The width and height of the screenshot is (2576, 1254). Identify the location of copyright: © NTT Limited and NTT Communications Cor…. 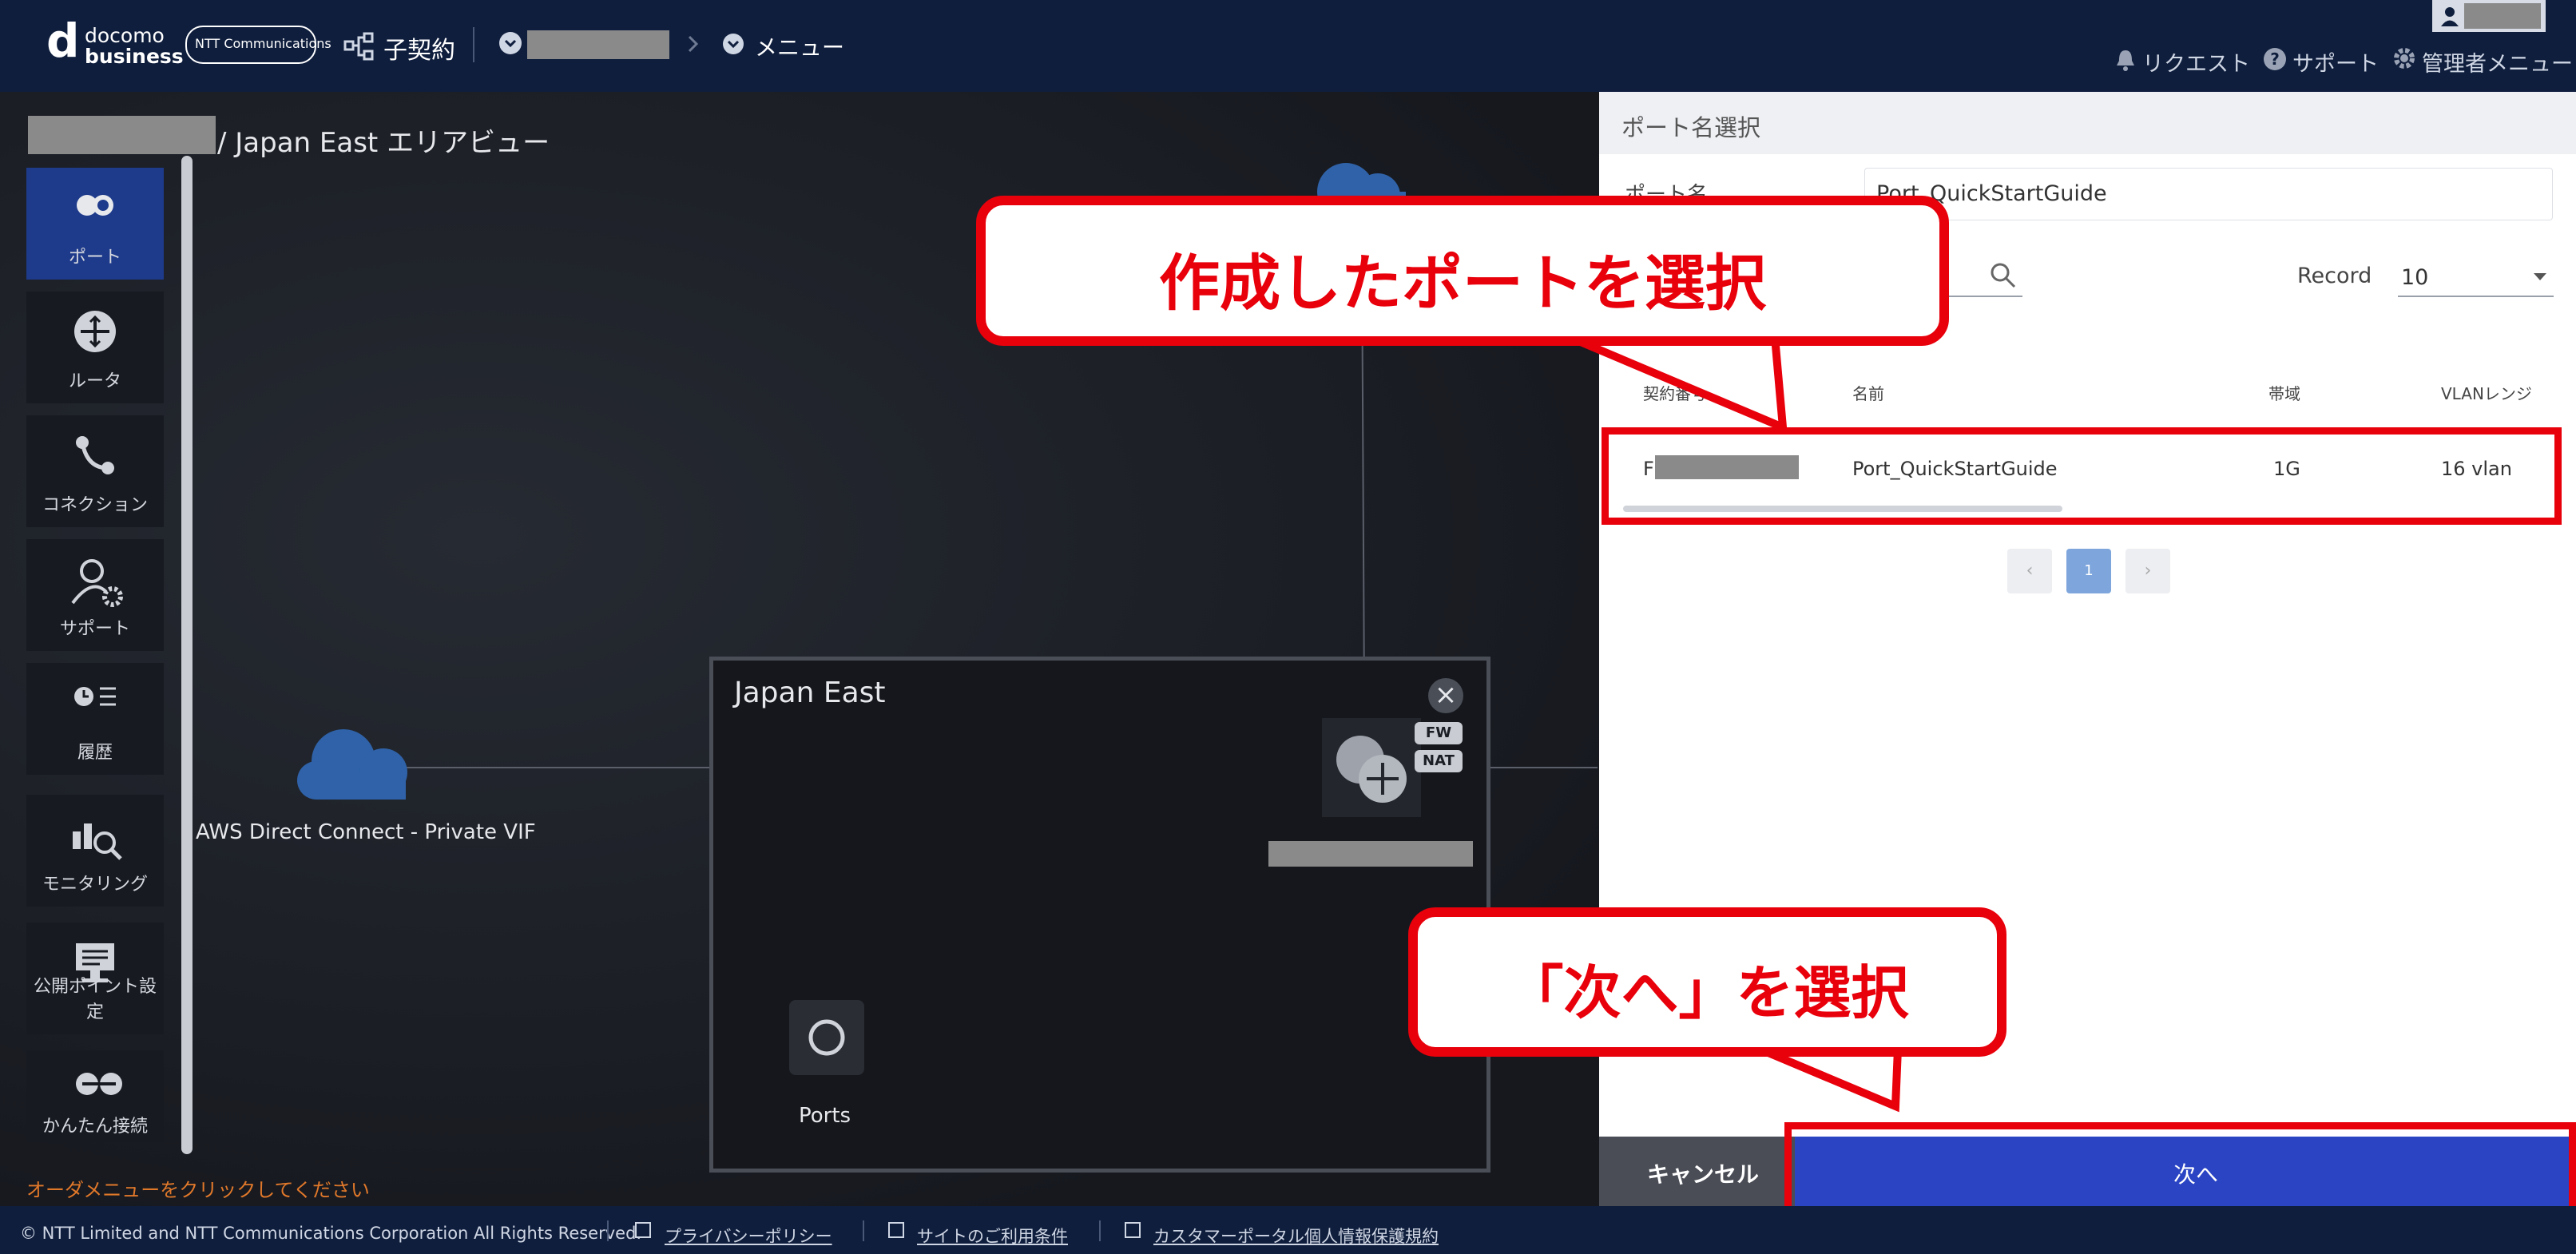
(331, 1233).